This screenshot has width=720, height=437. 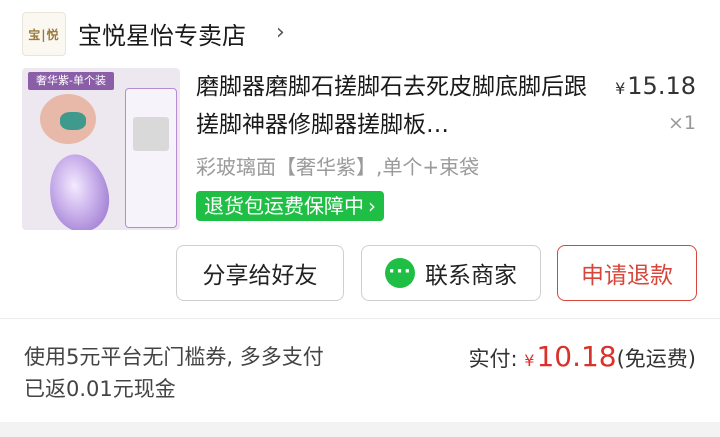 What do you see at coordinates (400, 273) in the screenshot?
I see `chat-bubble-icon` at bounding box center [400, 273].